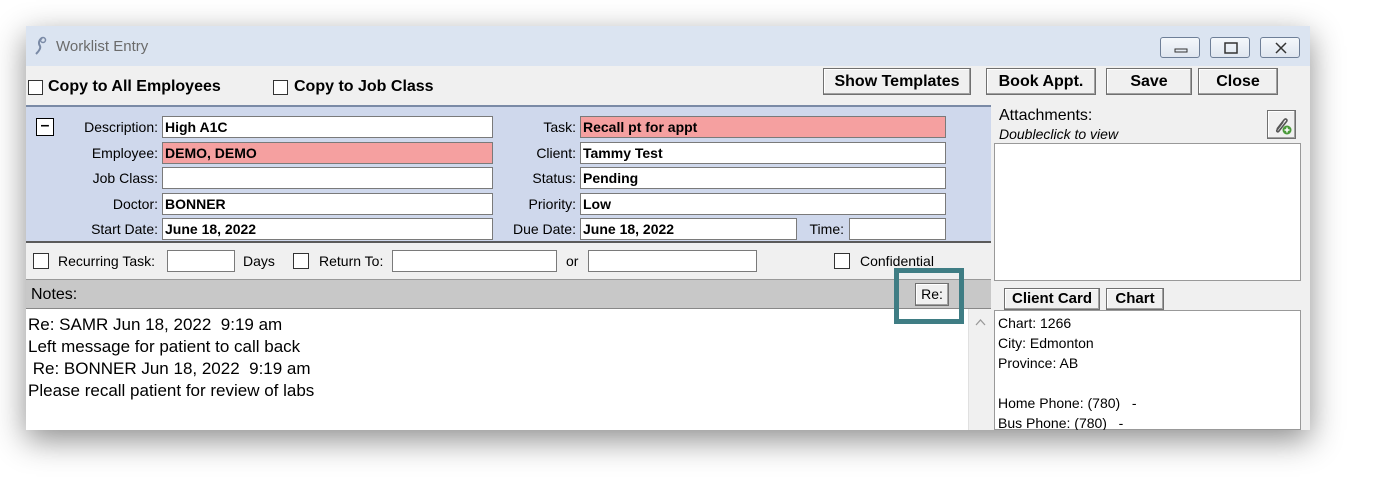 The image size is (1384, 500). Describe the element at coordinates (171, 390) in the screenshot. I see `notes-line: Please recall patient for review of labs` at that location.